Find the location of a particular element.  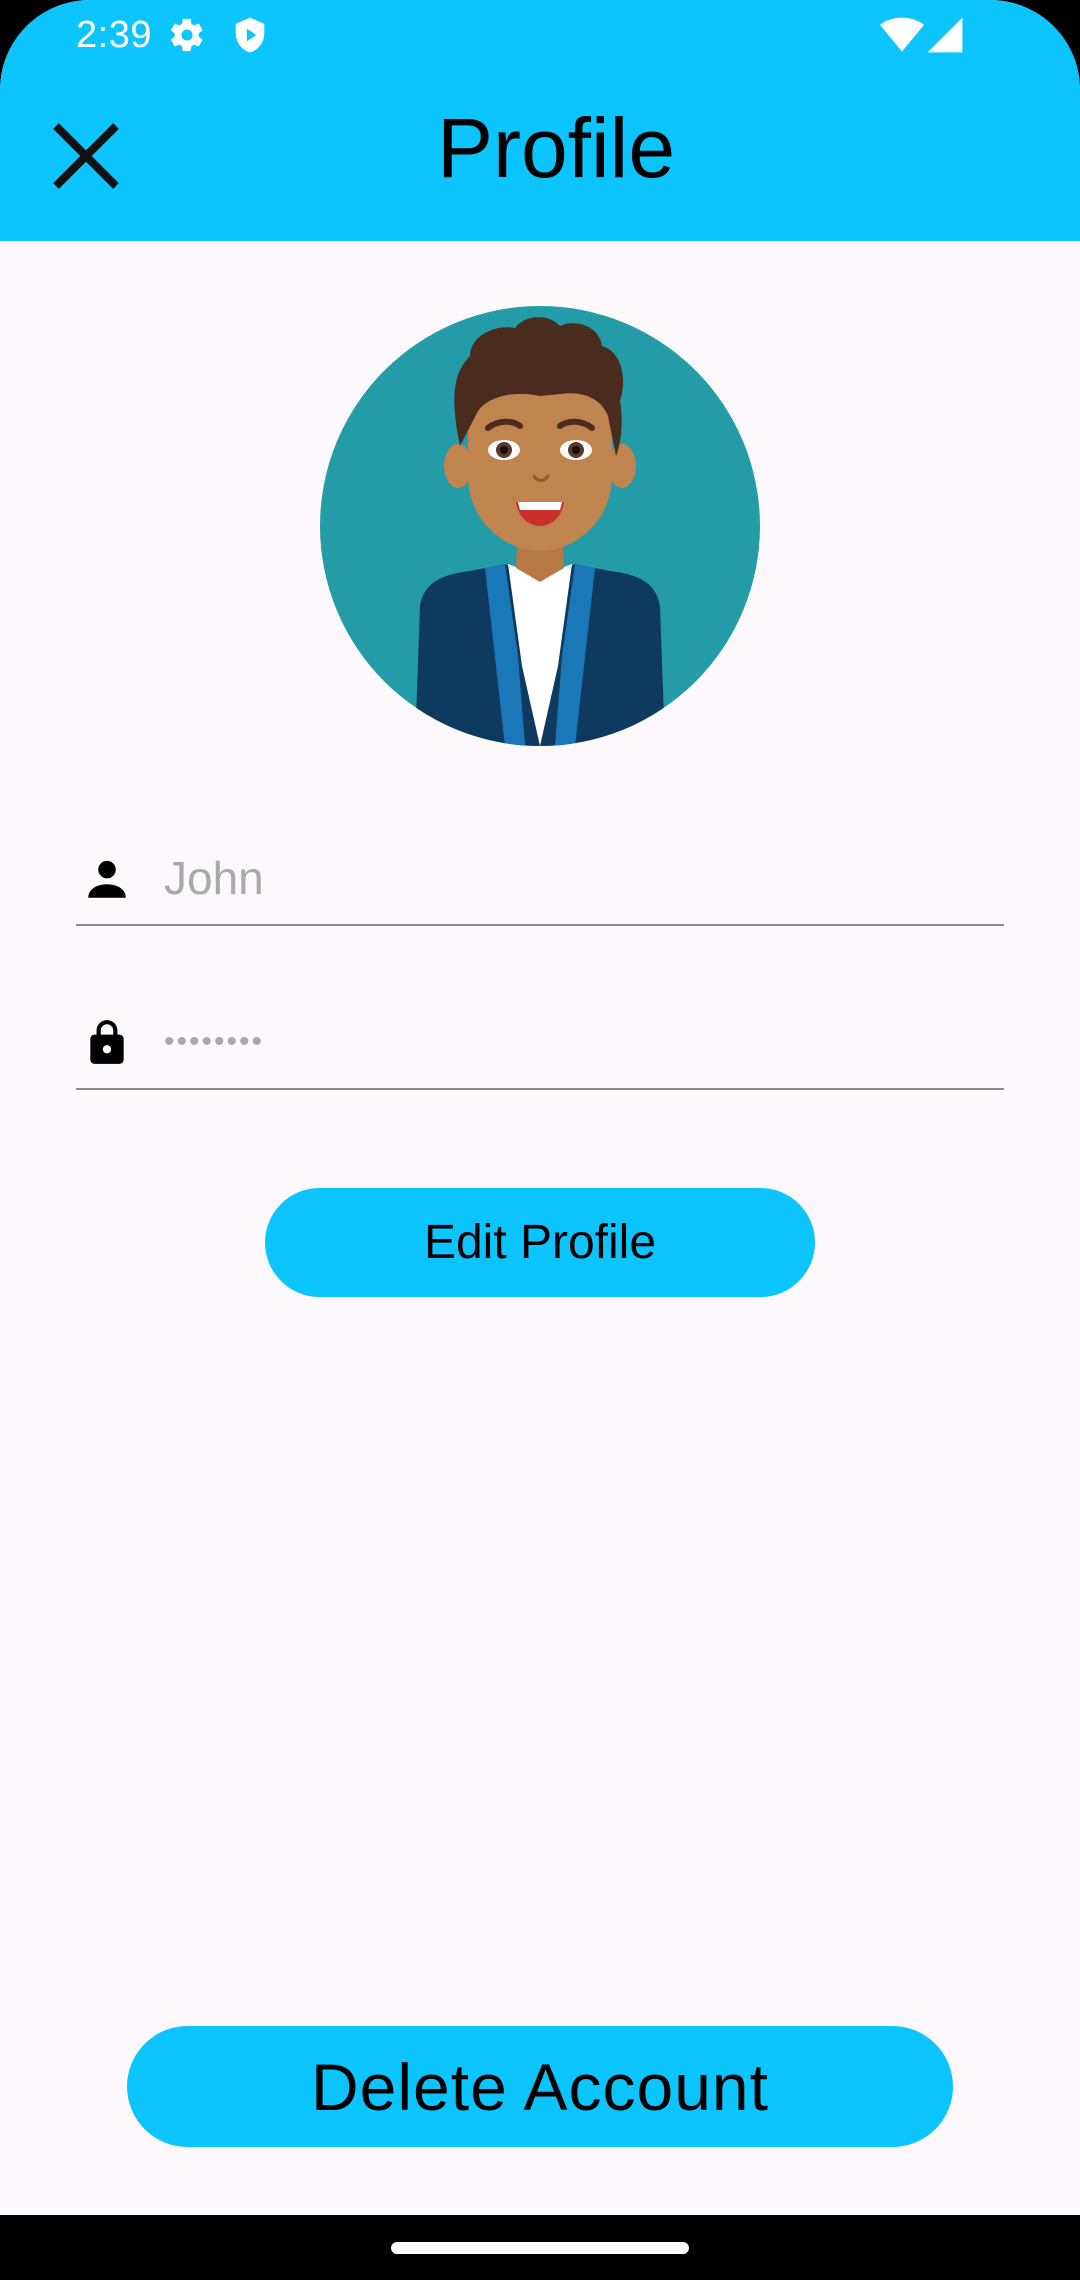

page-title: Profile is located at coordinates (556, 148).